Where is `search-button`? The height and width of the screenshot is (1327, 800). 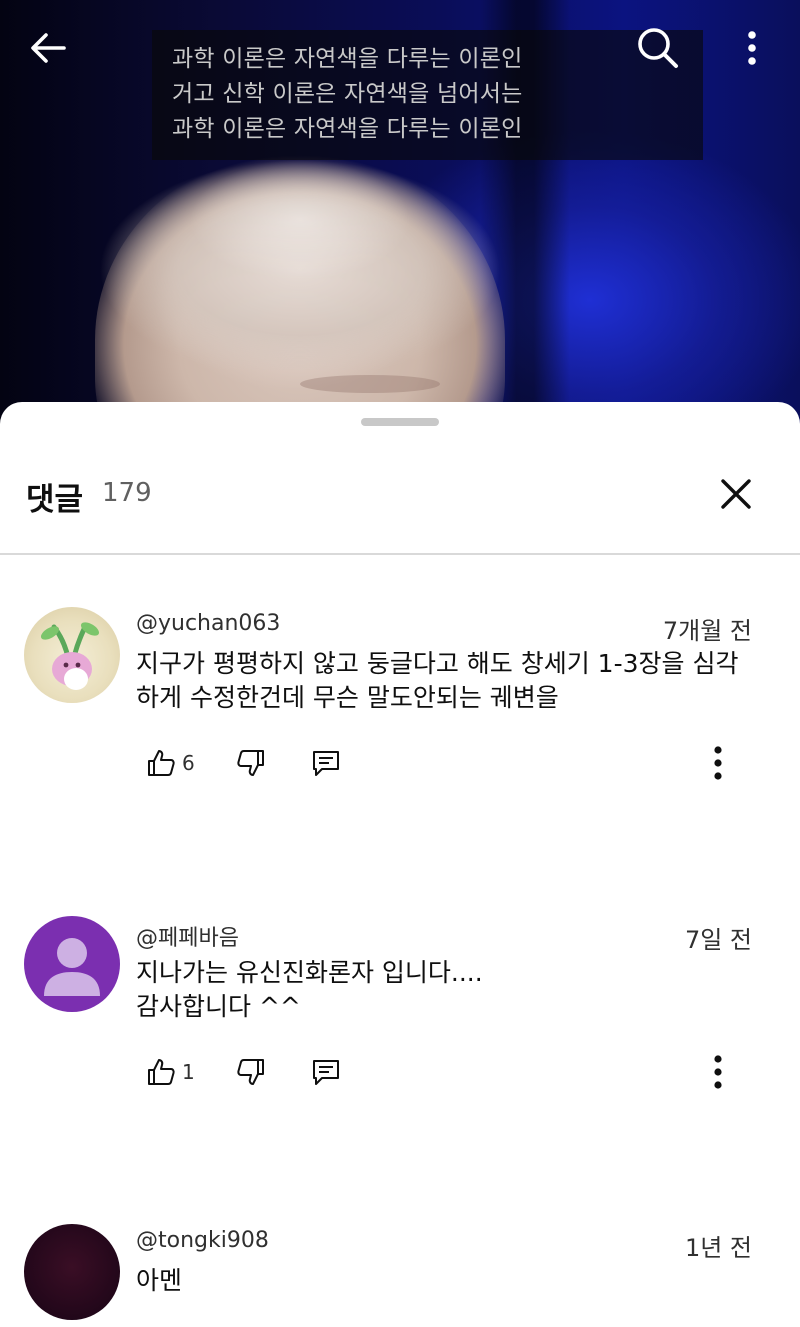
search-button is located at coordinates (658, 48).